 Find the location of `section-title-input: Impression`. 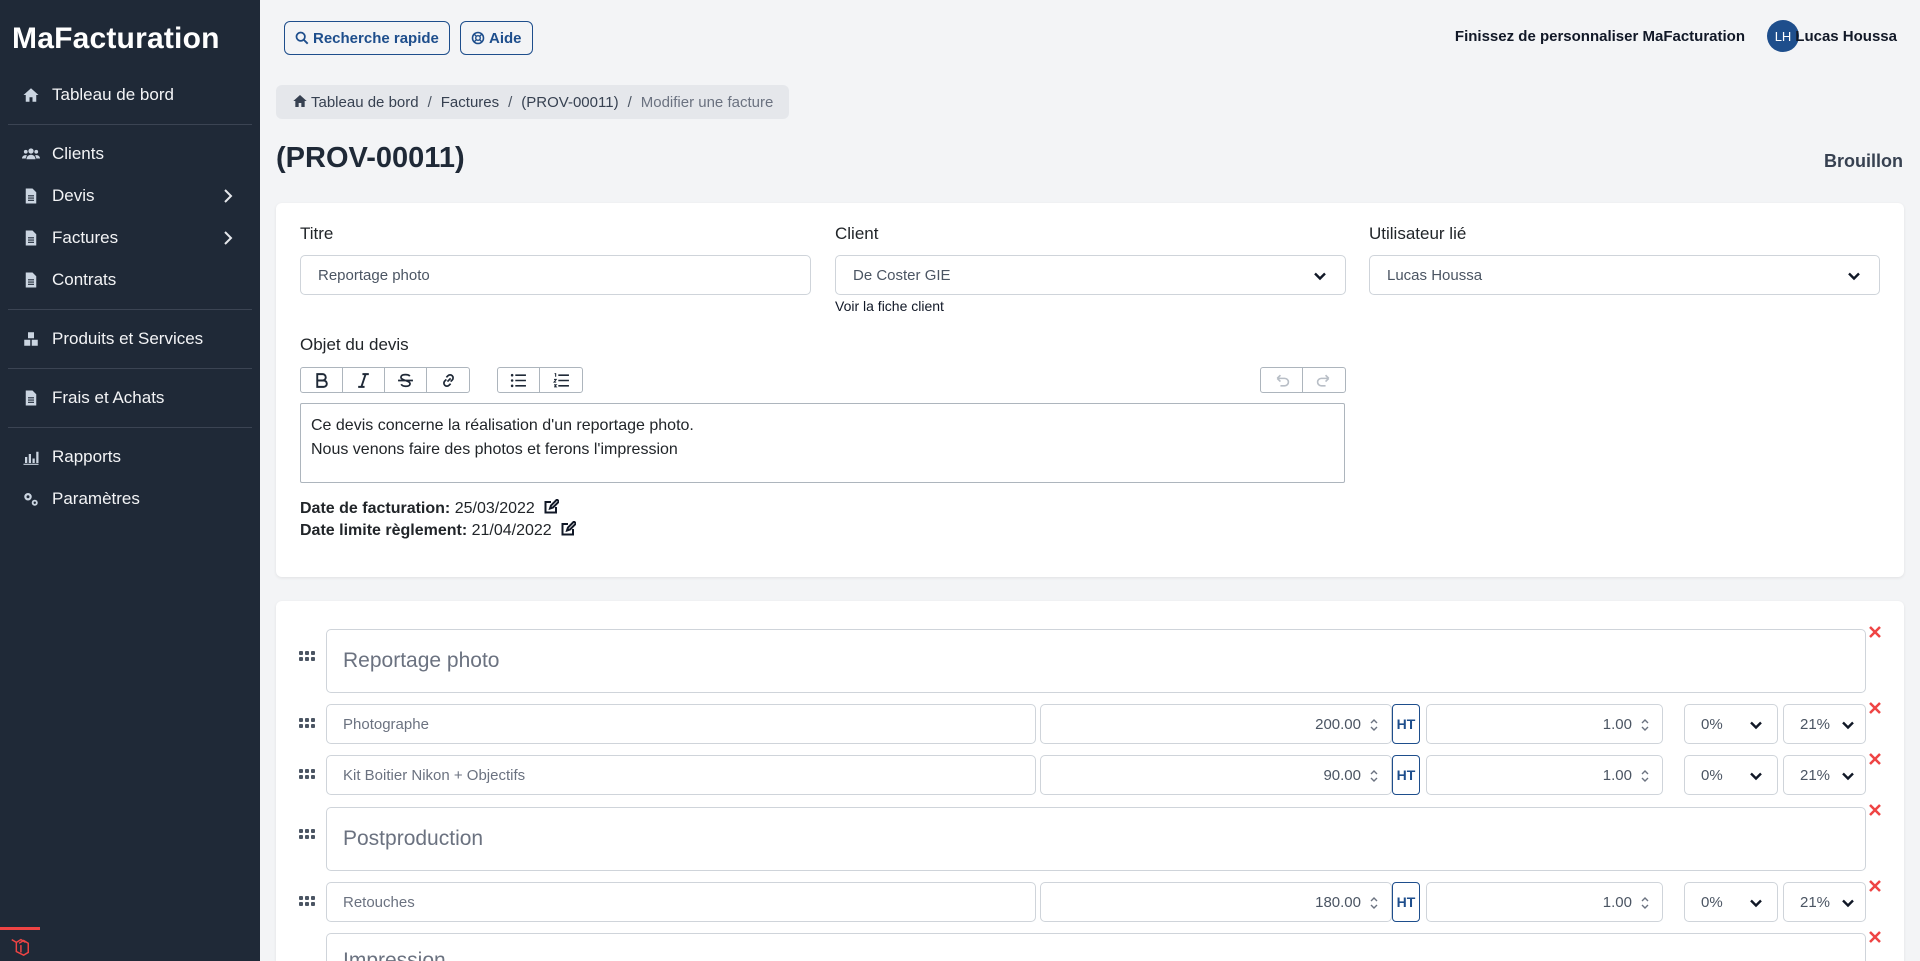

section-title-input: Impression is located at coordinates (1096, 947).